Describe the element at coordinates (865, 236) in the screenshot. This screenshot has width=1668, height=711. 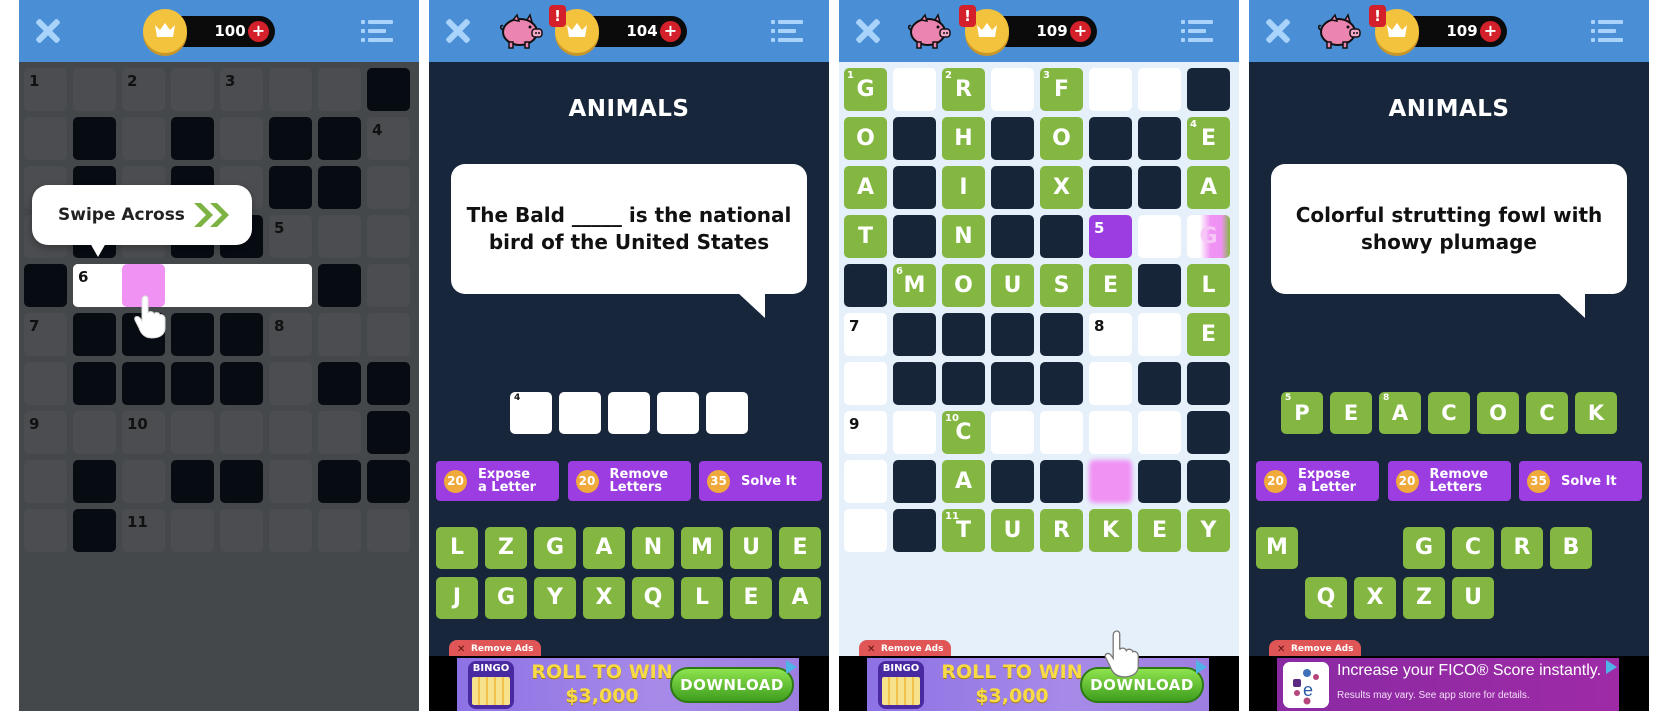
I see `grid-cell-solved: T` at that location.